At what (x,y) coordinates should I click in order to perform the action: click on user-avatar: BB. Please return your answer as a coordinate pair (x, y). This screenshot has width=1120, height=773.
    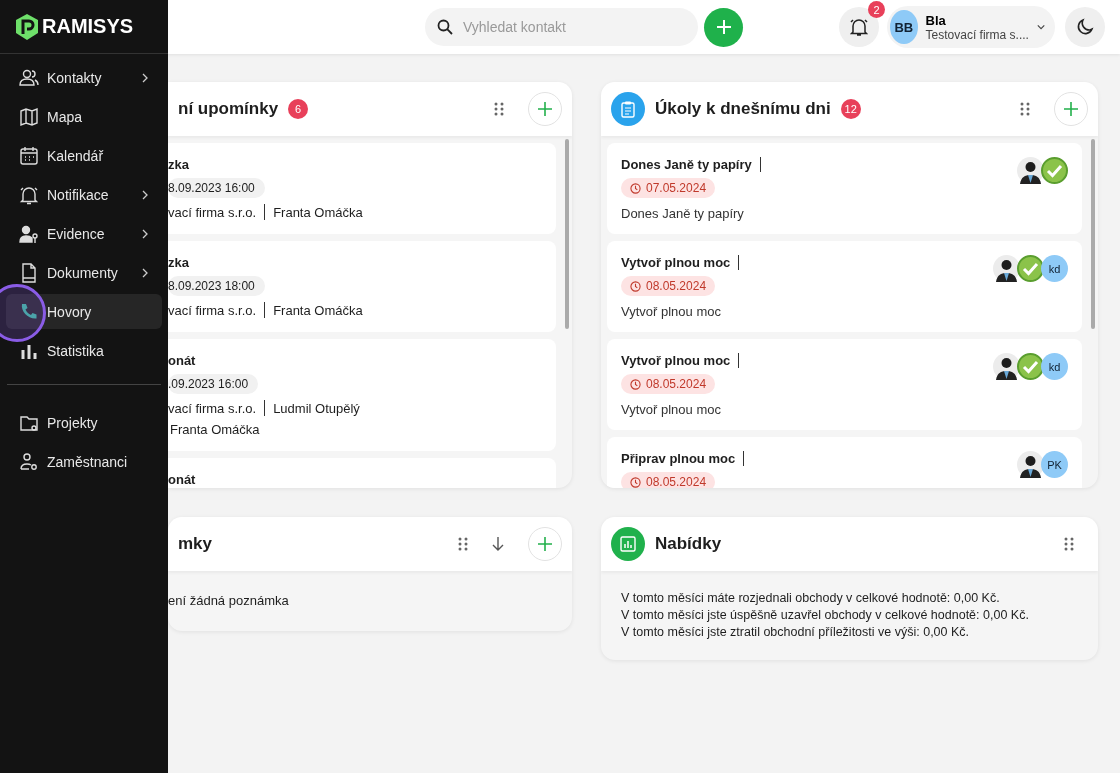
    Looking at the image, I should click on (904, 27).